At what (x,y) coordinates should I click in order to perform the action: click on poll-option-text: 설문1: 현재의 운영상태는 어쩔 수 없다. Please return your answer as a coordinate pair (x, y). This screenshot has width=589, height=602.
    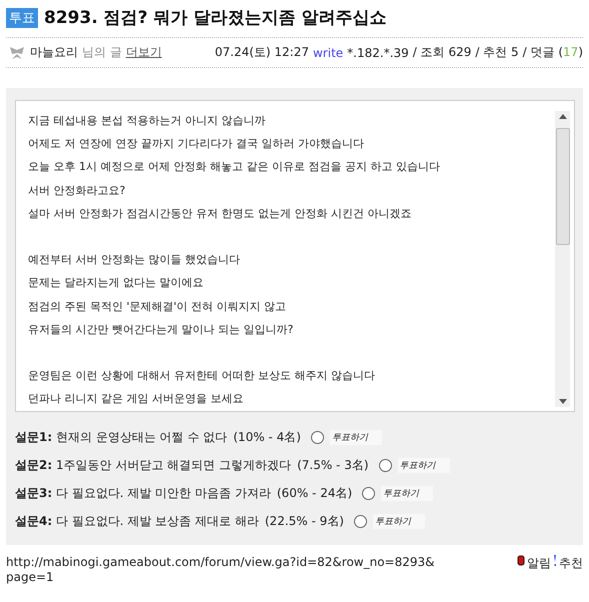
    Looking at the image, I should click on (121, 437).